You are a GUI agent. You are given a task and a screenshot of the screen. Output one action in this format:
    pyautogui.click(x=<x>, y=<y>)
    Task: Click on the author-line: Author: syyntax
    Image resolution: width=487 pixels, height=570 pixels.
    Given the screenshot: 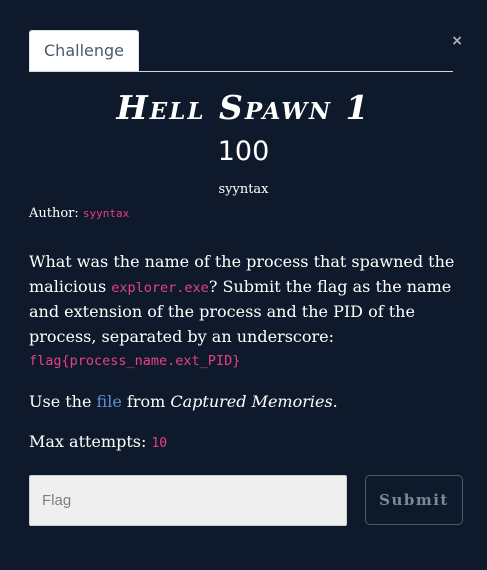 What is the action you would take?
    pyautogui.click(x=247, y=214)
    